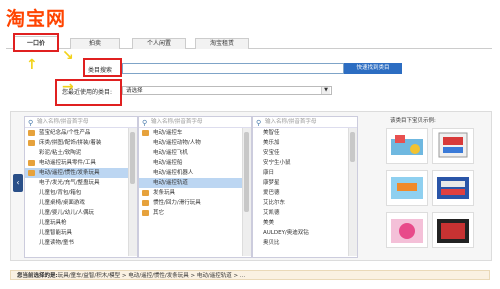 The width and height of the screenshot is (500, 289). What do you see at coordinates (195, 122) in the screenshot?
I see `column-2-search-input: ⚲ 输入名称/拼音首字母` at bounding box center [195, 122].